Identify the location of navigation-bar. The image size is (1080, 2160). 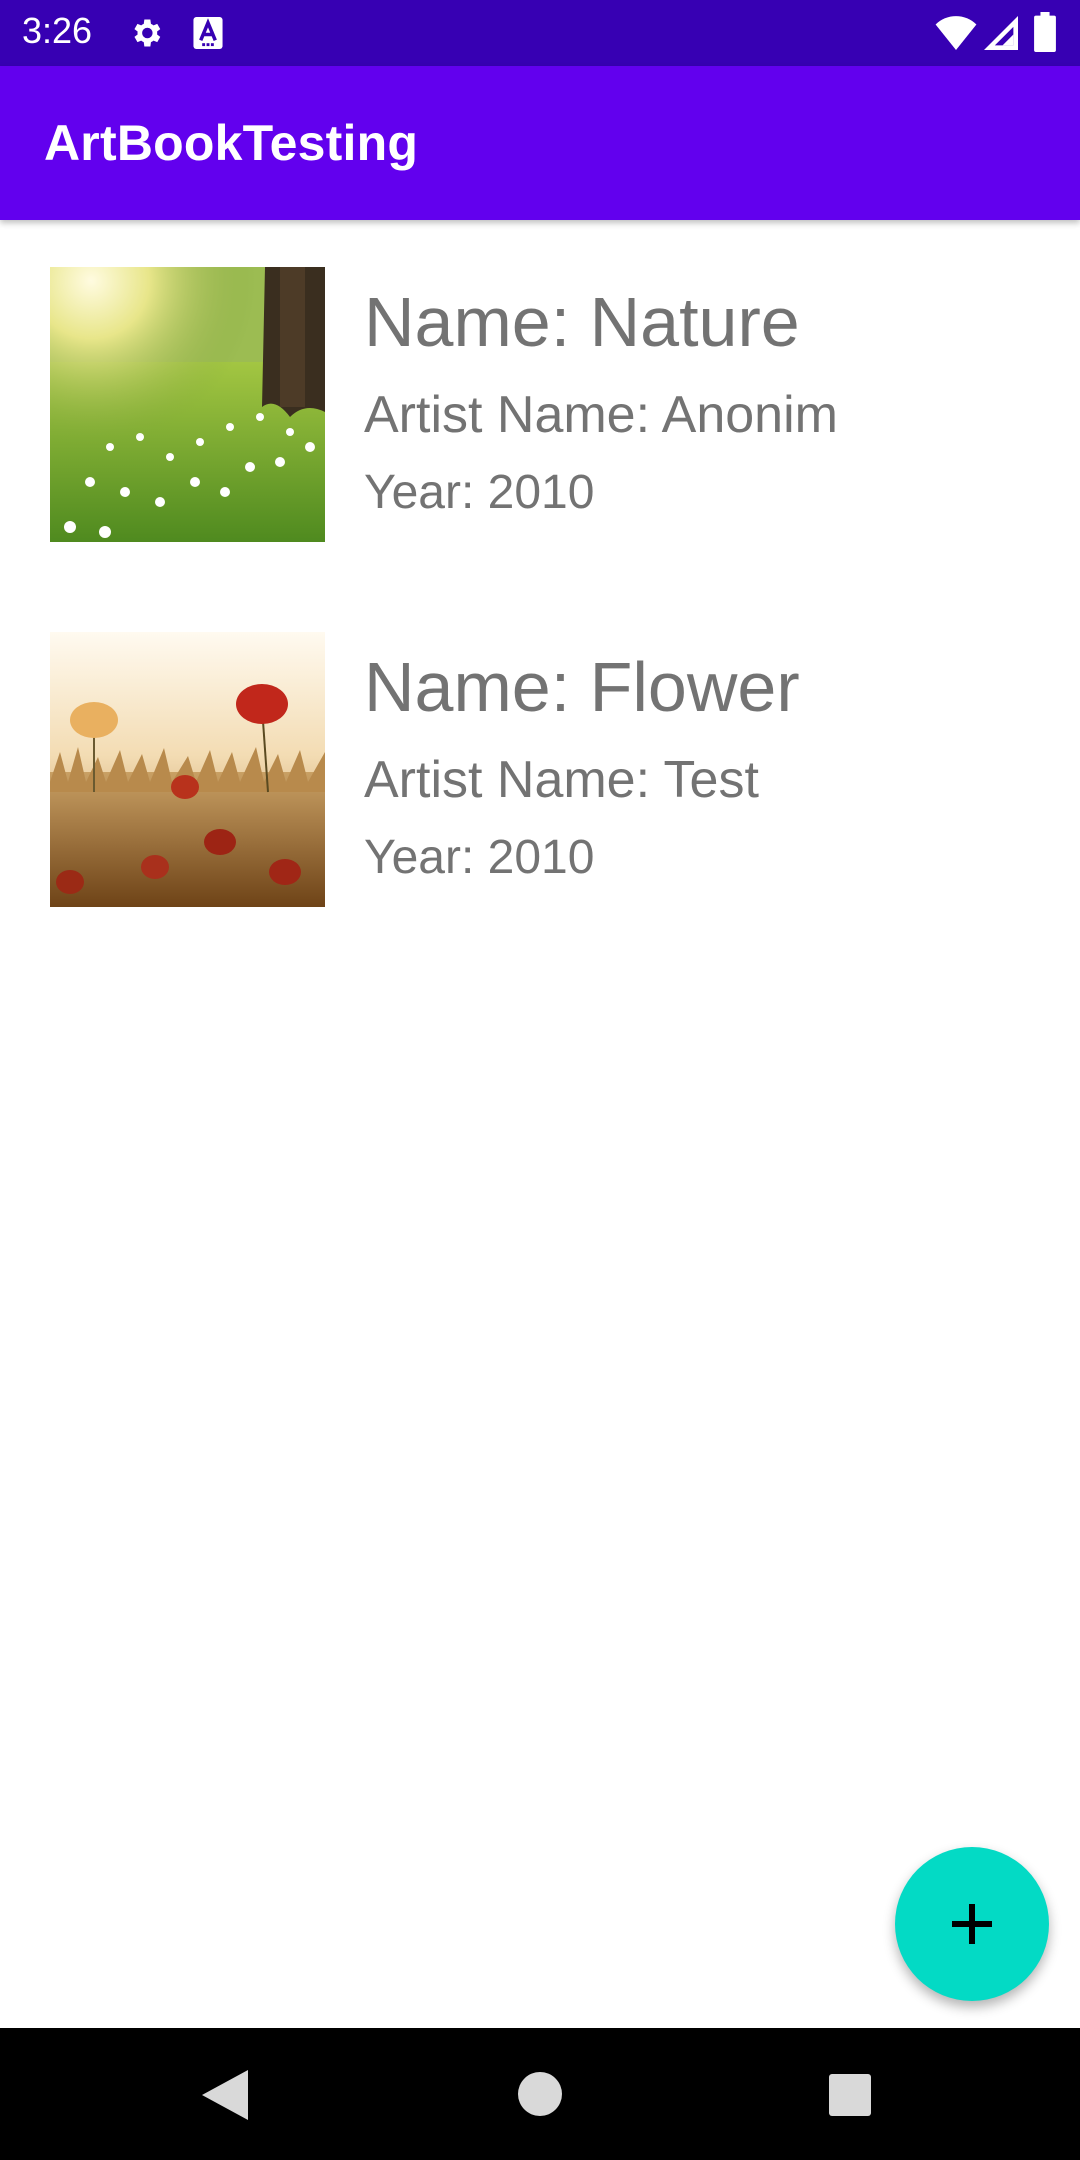
(540, 2094).